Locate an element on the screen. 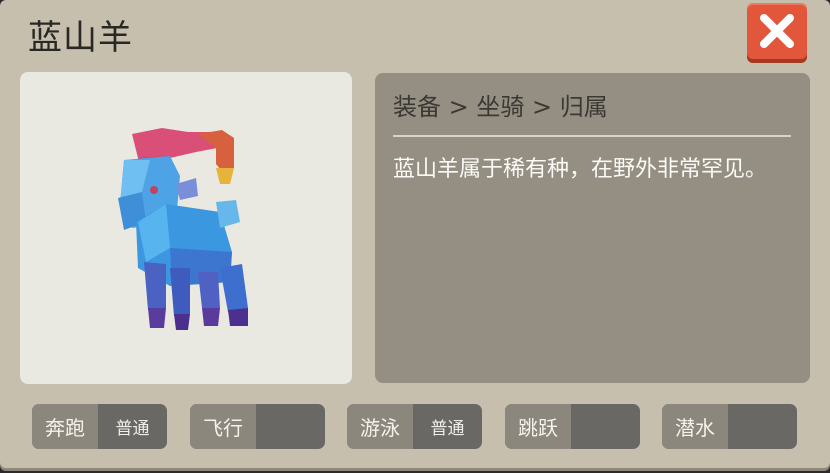  stat-fly: 飞行 is located at coordinates (257, 426).